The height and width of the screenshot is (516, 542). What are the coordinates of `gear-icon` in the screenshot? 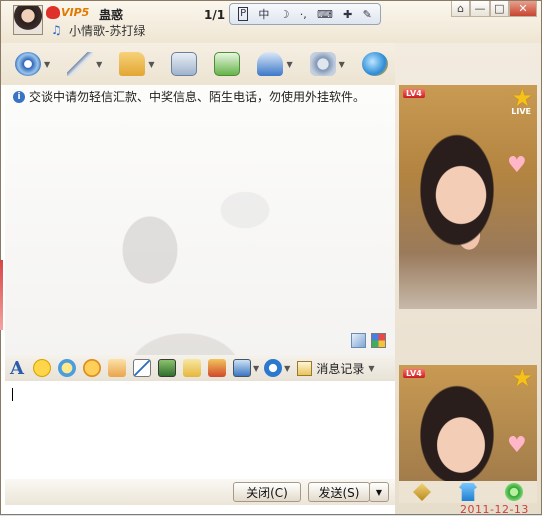 It's located at (322, 64).